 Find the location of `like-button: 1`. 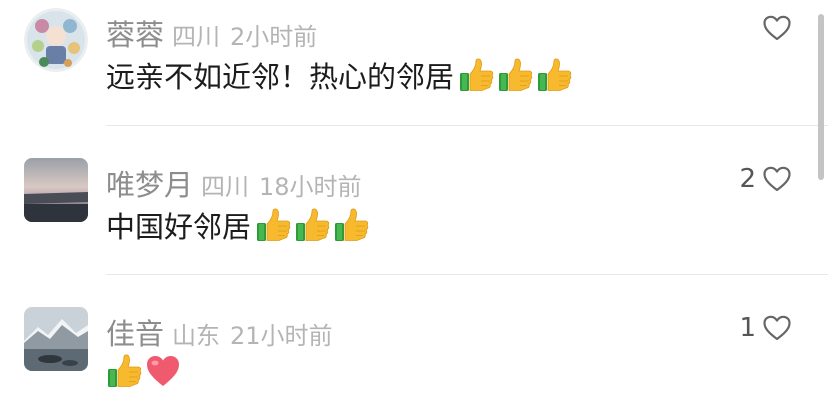

like-button: 1 is located at coordinates (765, 328).